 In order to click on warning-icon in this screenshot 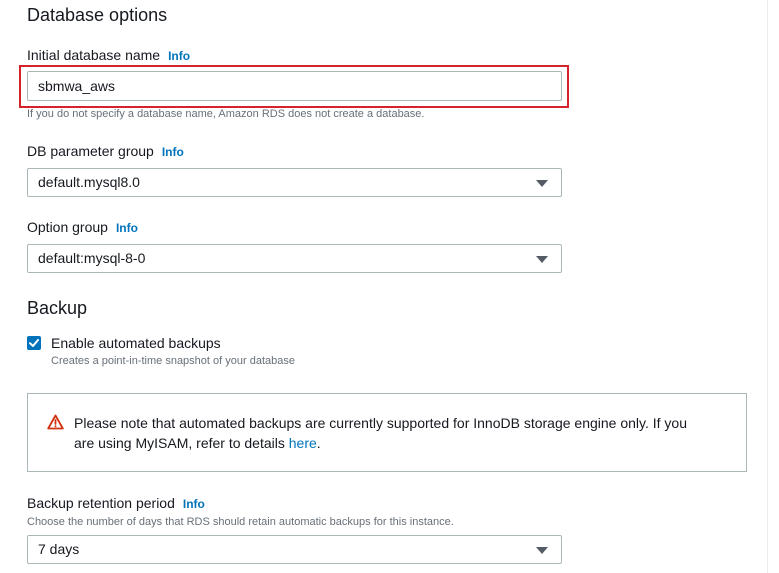, I will do `click(55, 424)`.